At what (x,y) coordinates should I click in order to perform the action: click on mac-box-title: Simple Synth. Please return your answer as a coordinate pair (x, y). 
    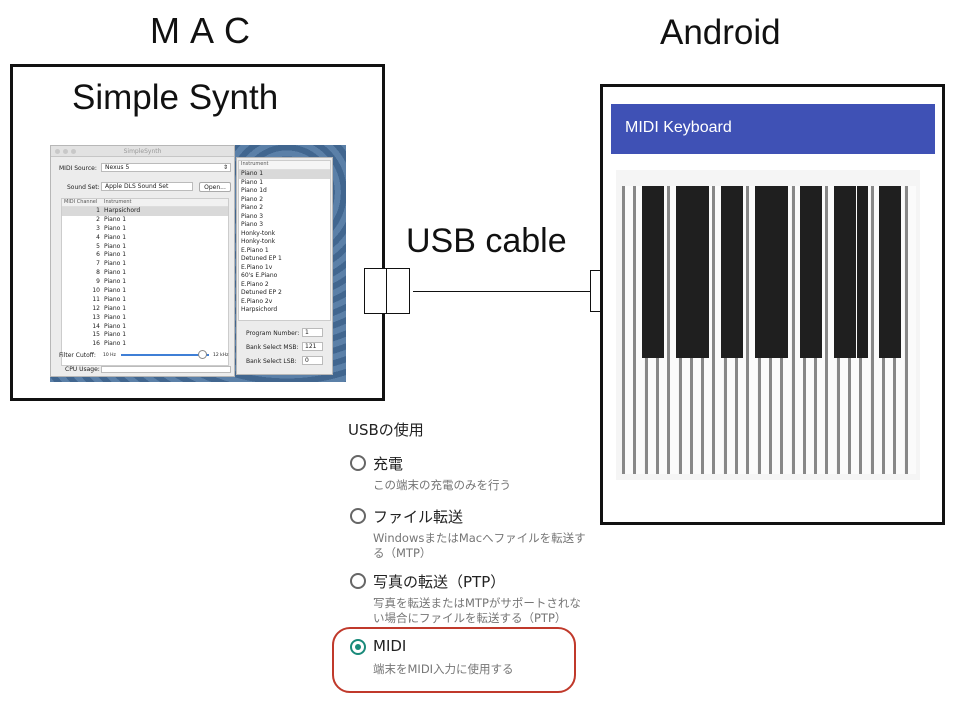
    Looking at the image, I should click on (175, 97).